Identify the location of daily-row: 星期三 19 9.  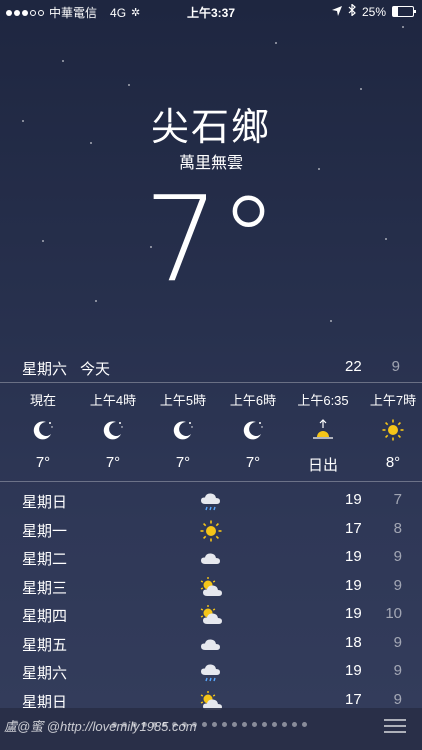
(212, 588).